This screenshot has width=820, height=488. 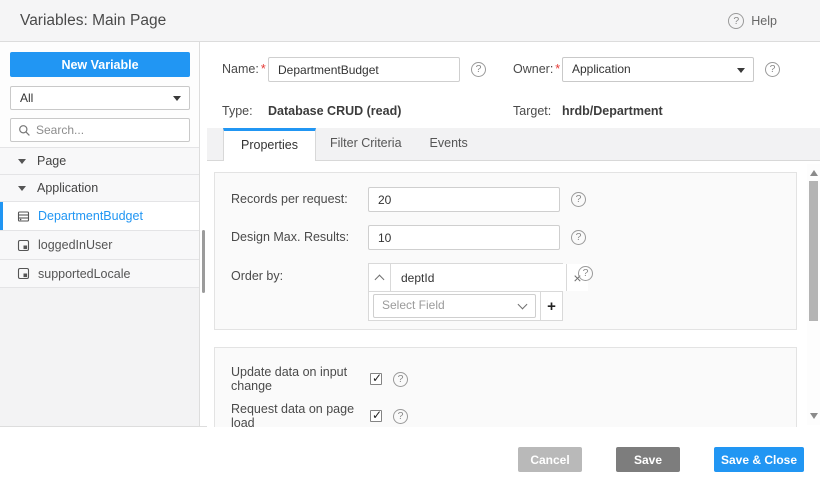 I want to click on tree-item-label: Page, so click(x=52, y=161).